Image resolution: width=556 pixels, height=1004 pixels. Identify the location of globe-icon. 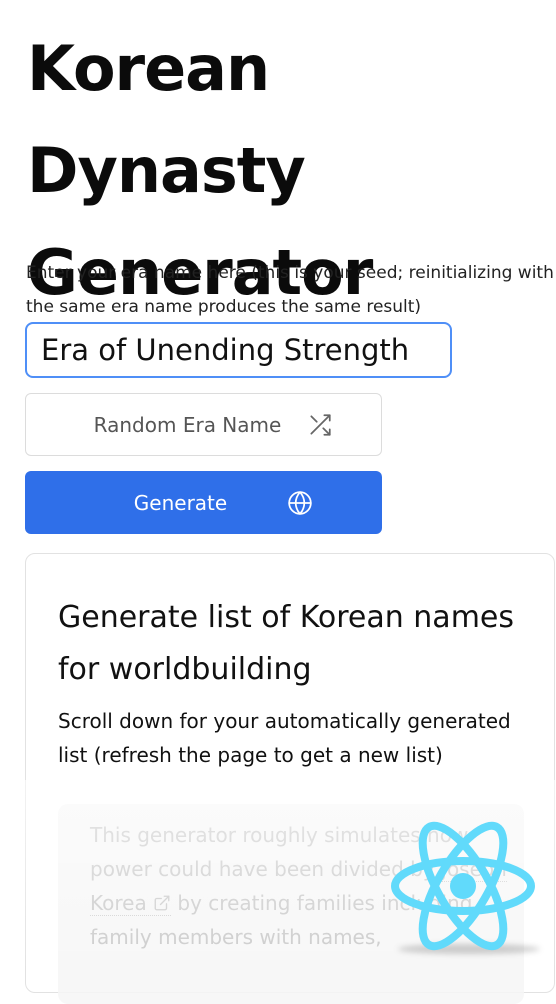
(300, 503).